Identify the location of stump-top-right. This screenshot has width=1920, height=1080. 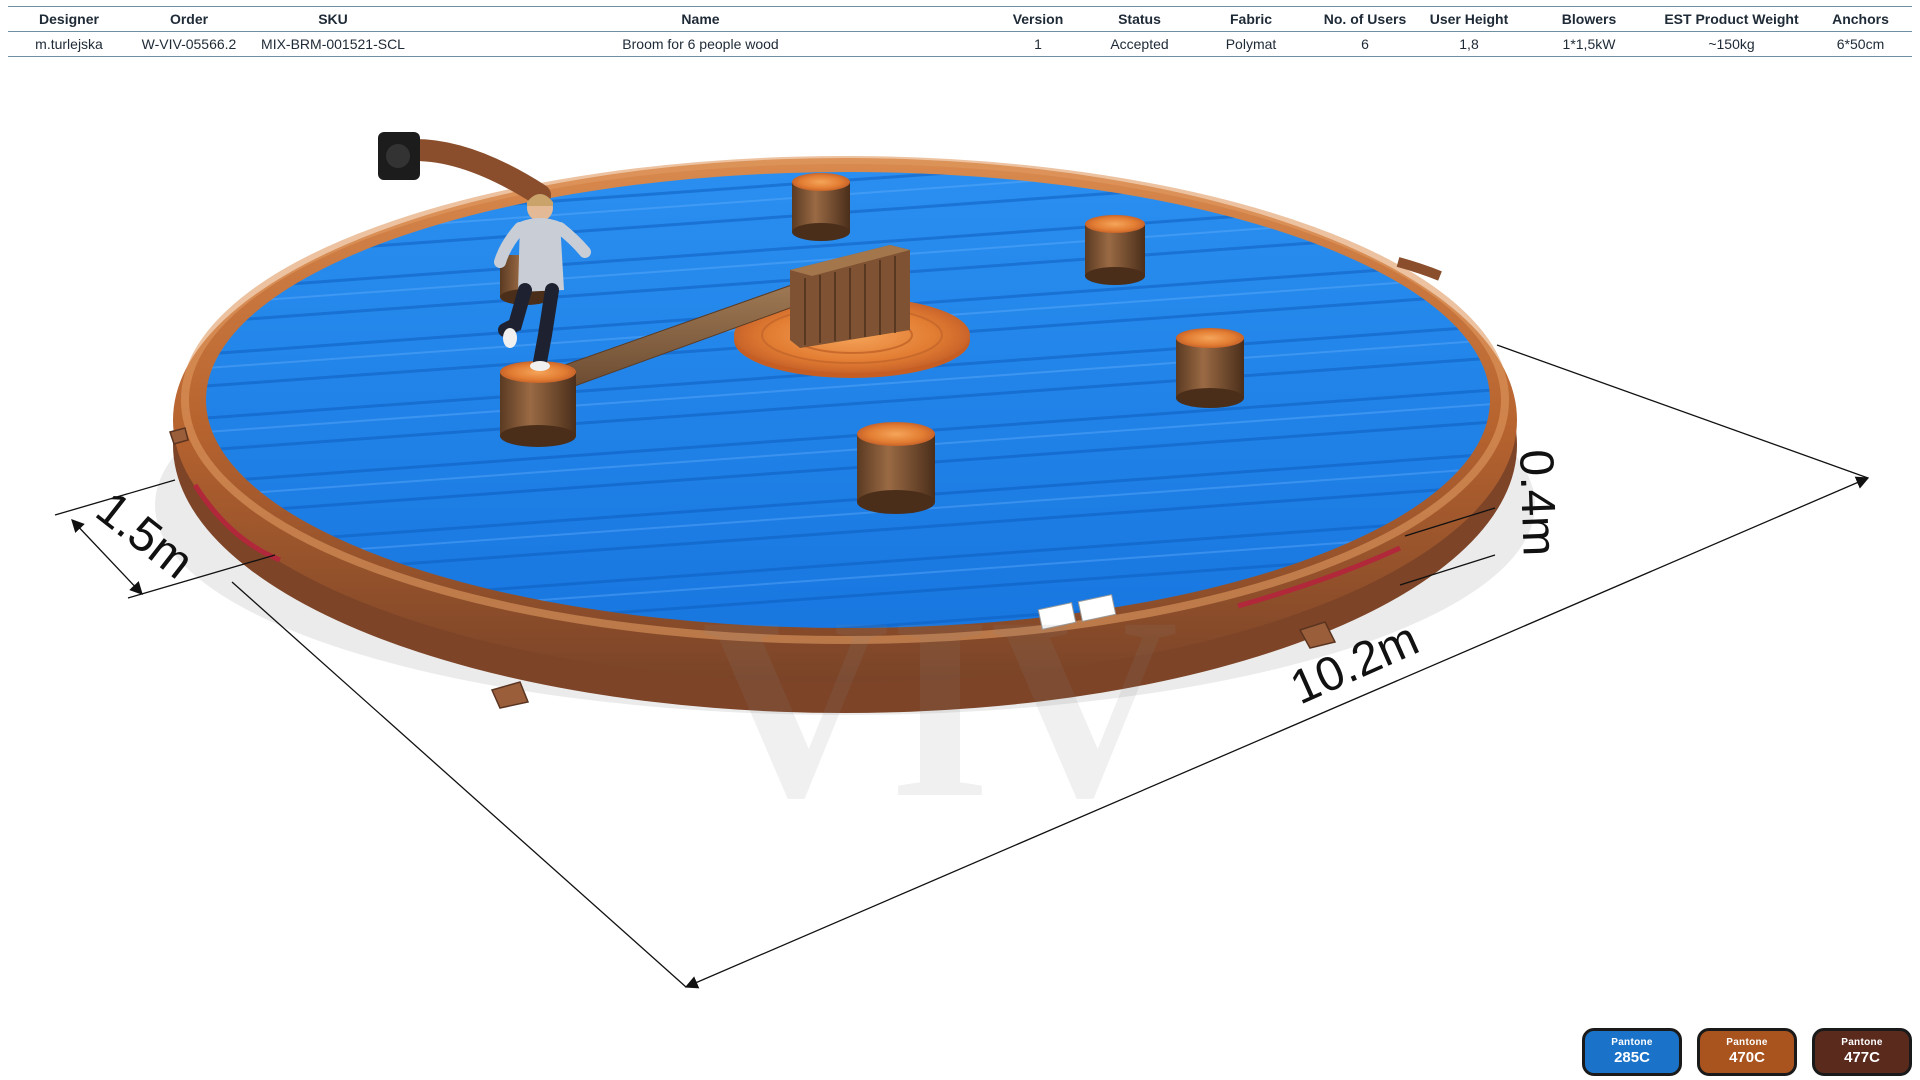
(1115, 250).